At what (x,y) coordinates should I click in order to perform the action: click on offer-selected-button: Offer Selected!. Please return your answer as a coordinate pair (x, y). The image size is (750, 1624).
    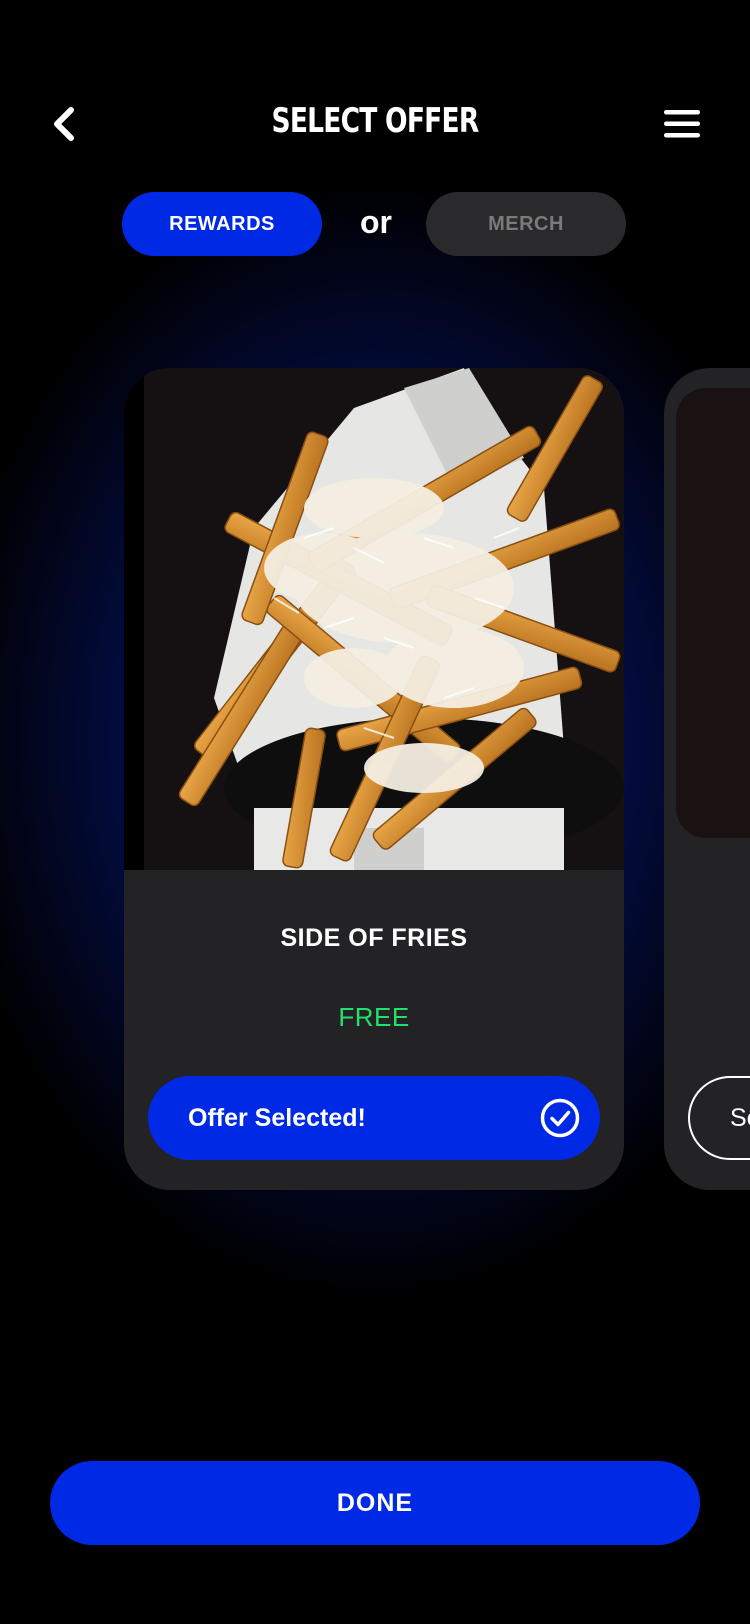
    Looking at the image, I should click on (374, 1118).